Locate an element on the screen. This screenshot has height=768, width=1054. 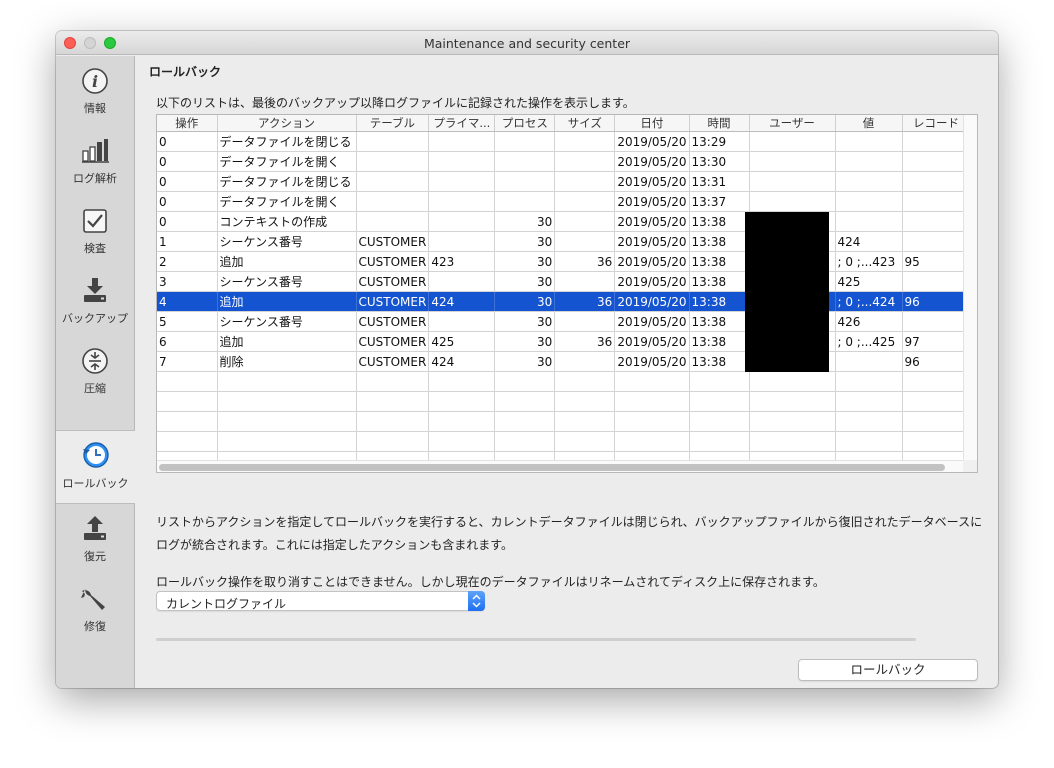
horizontal-scrollbar is located at coordinates (561, 466).